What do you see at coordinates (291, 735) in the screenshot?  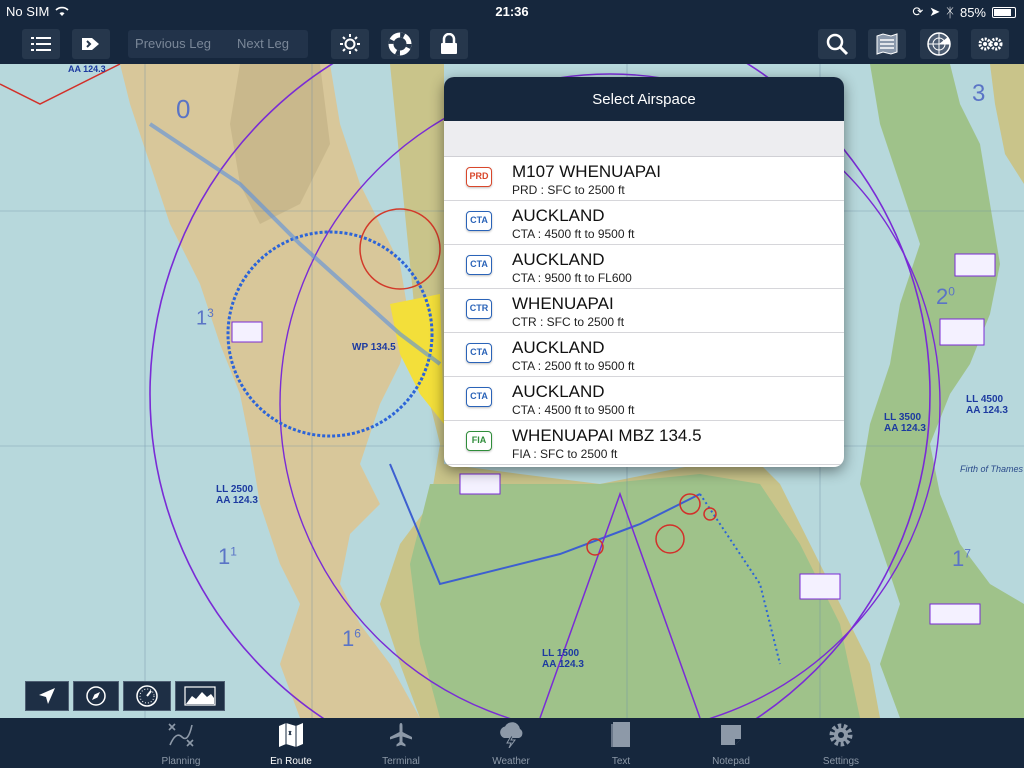 I see `en-route-map-icon` at bounding box center [291, 735].